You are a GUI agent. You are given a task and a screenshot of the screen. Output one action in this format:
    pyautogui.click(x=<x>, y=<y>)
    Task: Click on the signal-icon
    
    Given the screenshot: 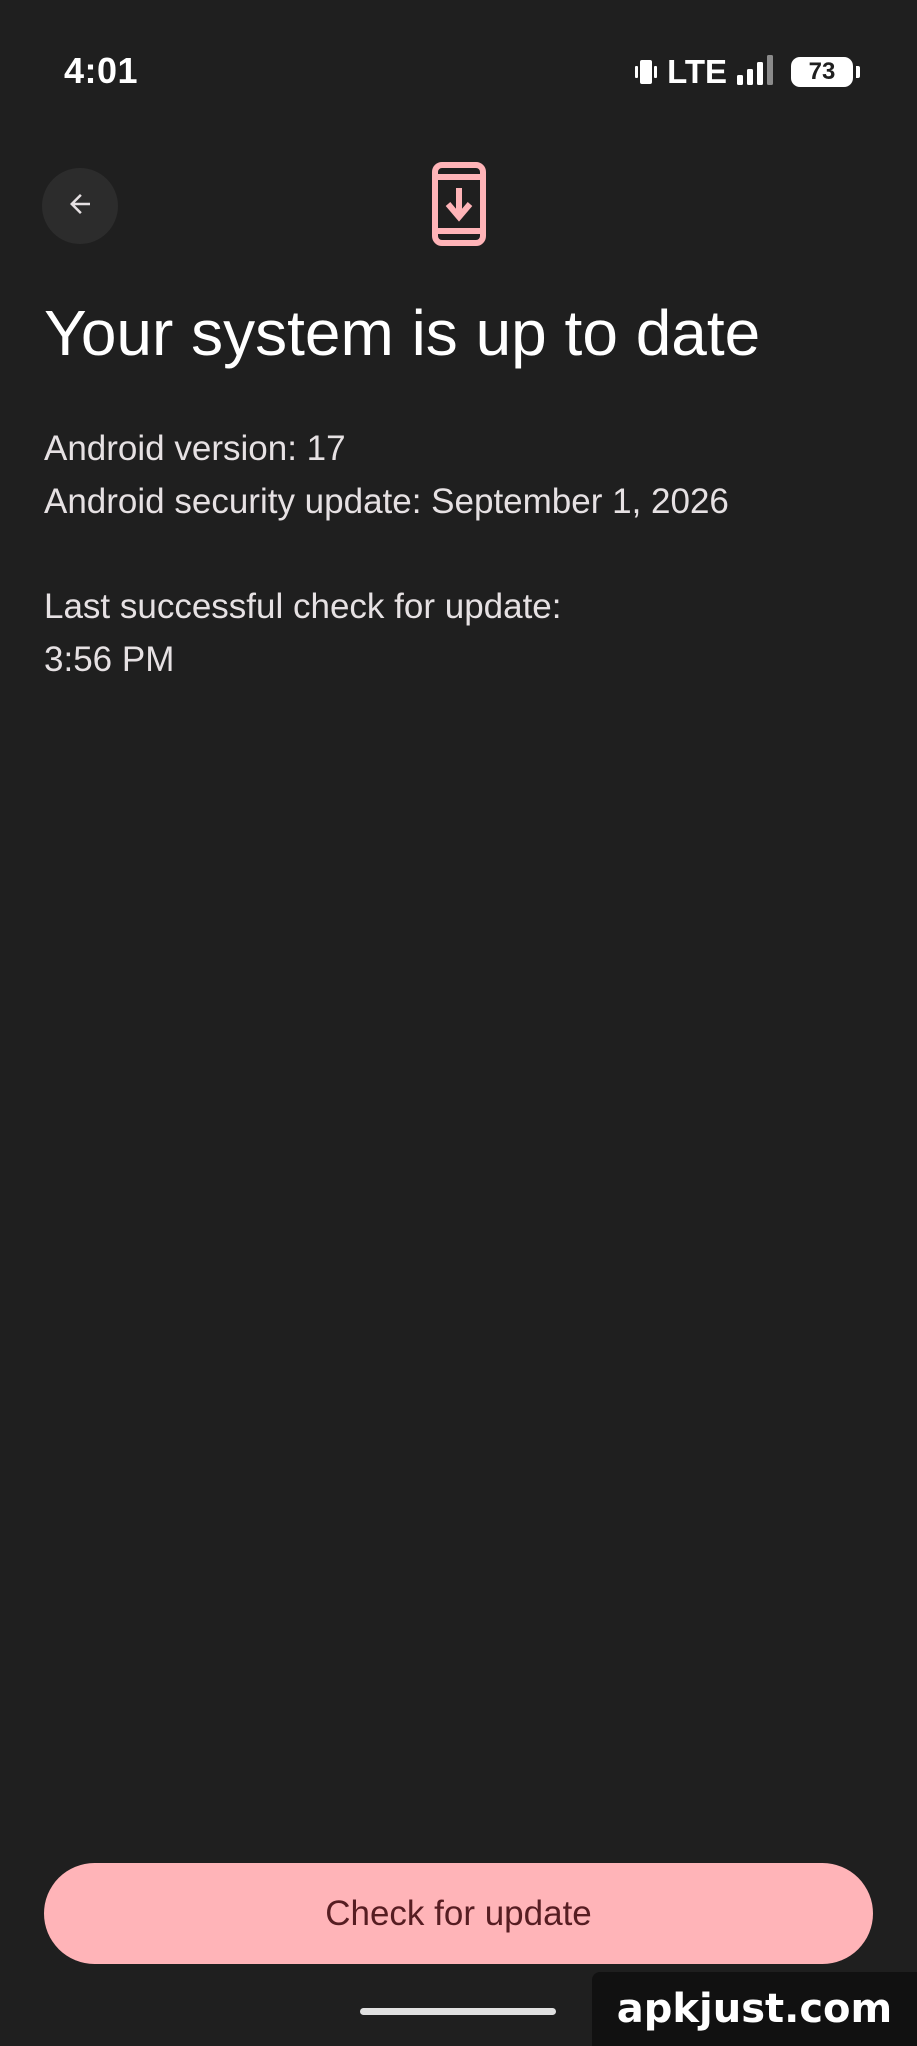 What is the action you would take?
    pyautogui.click(x=757, y=72)
    